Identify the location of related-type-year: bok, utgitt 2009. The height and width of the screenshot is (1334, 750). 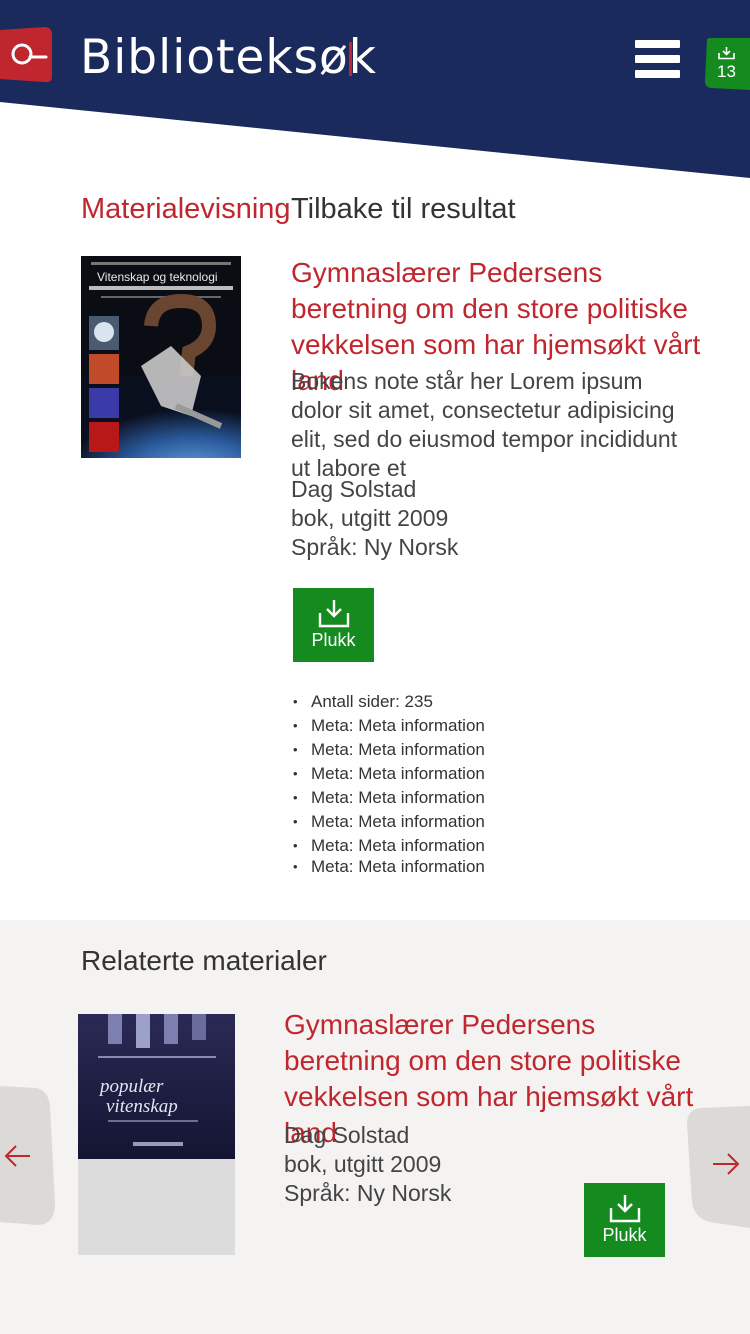
(363, 1164).